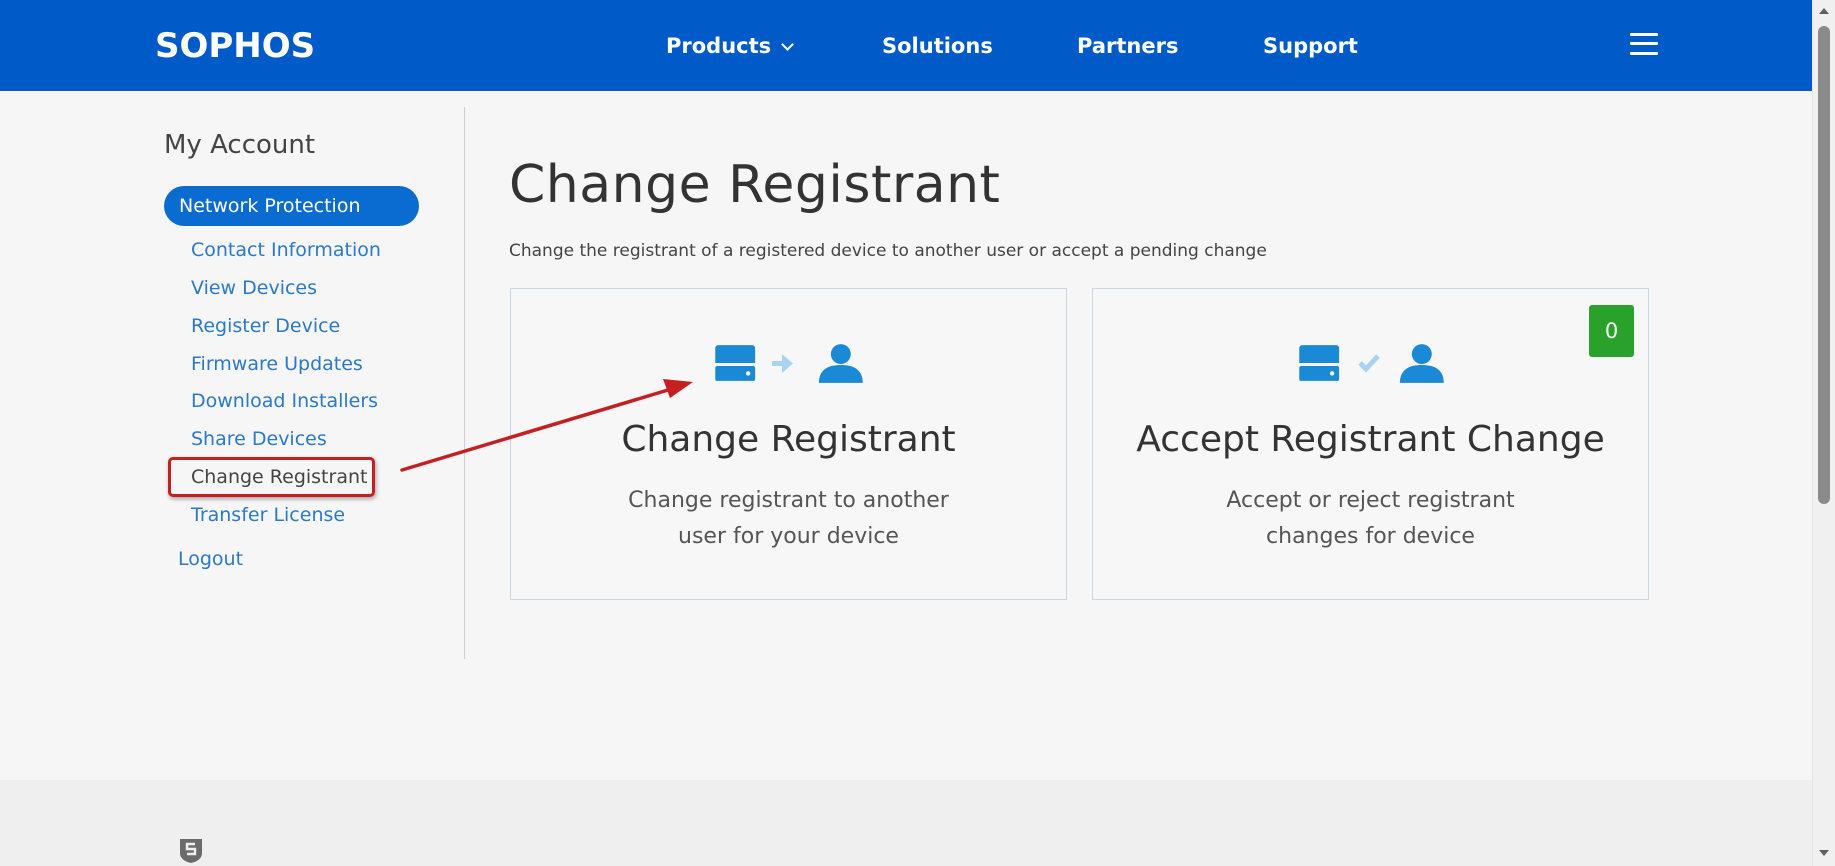 This screenshot has width=1835, height=866. I want to click on pending-count-badge: 0, so click(1611, 331).